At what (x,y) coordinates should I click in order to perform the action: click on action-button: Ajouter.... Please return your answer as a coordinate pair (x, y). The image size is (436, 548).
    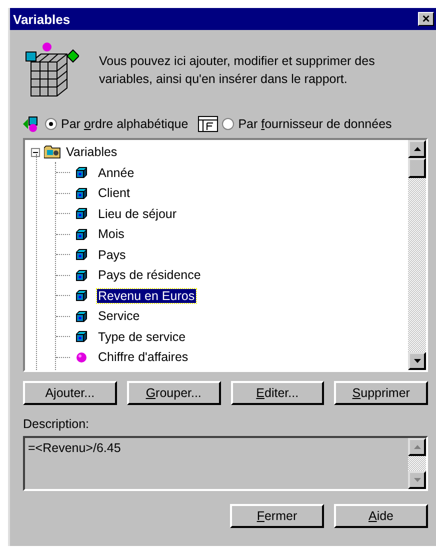
    Looking at the image, I should click on (70, 393).